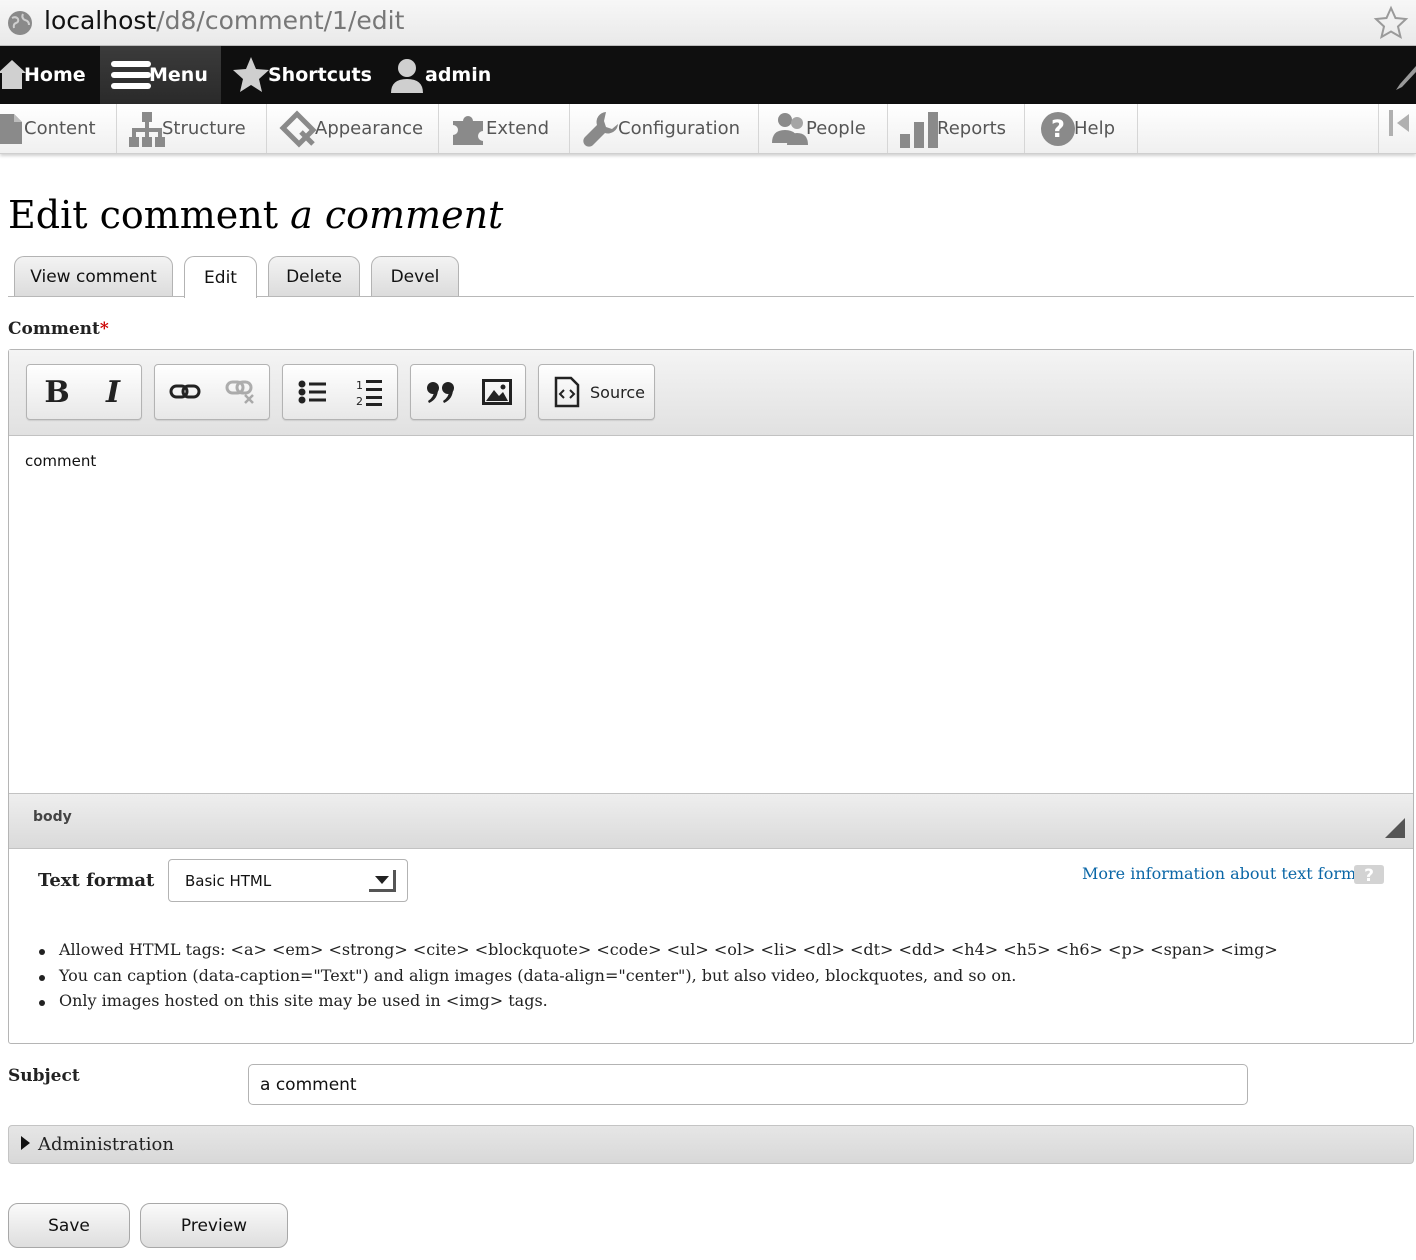 The height and width of the screenshot is (1260, 1416). Describe the element at coordinates (52, 817) in the screenshot. I see `element-path-body: body` at that location.